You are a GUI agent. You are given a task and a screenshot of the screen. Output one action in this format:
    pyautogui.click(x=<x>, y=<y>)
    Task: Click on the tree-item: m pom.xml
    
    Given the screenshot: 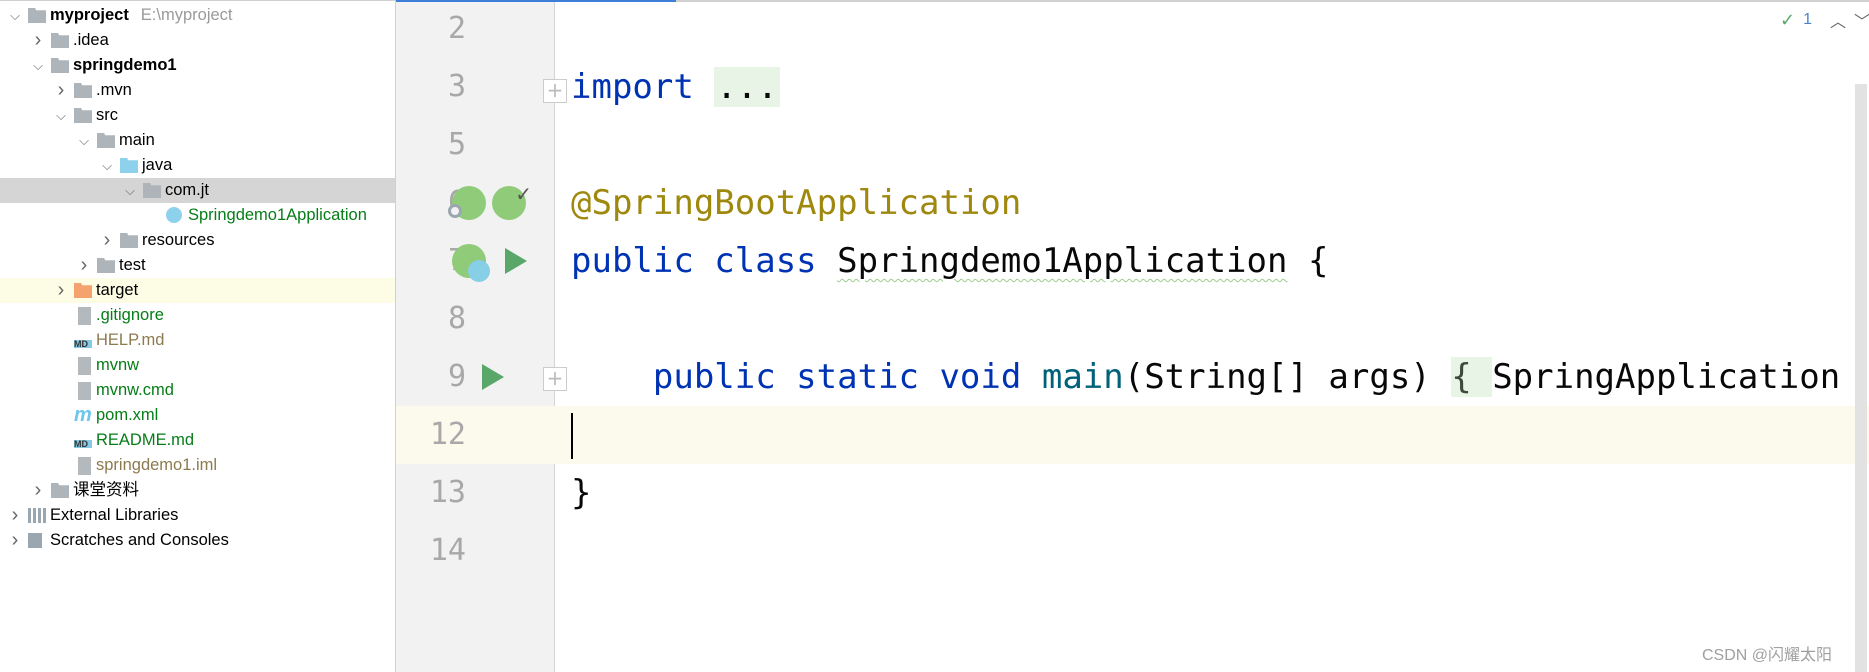 What is the action you would take?
    pyautogui.click(x=197, y=415)
    